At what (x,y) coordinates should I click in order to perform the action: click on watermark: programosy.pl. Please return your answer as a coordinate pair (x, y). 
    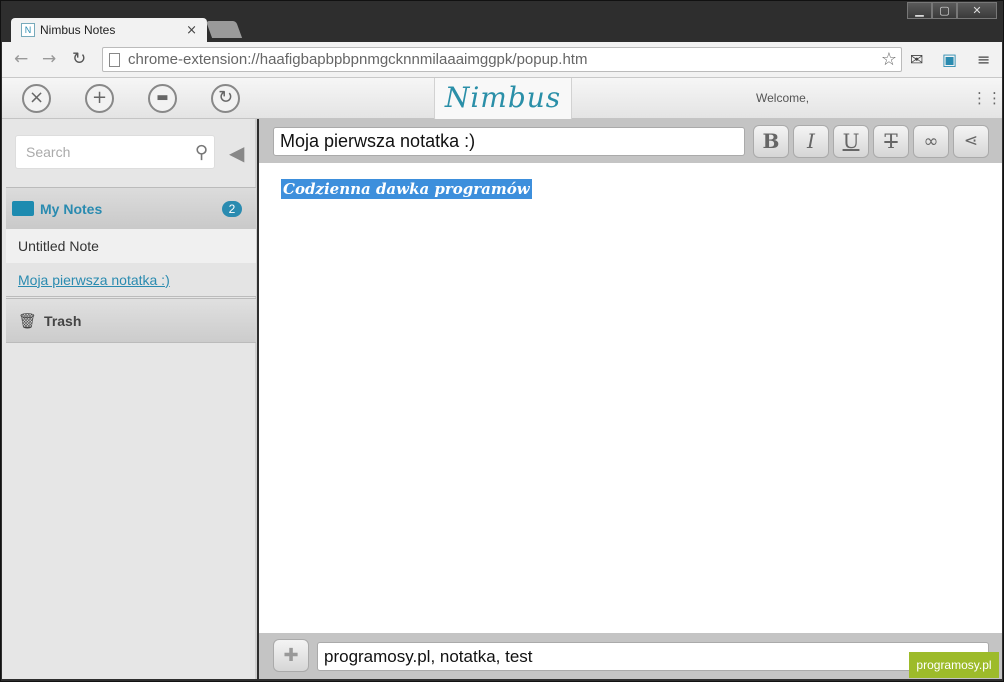
    Looking at the image, I should click on (954, 665).